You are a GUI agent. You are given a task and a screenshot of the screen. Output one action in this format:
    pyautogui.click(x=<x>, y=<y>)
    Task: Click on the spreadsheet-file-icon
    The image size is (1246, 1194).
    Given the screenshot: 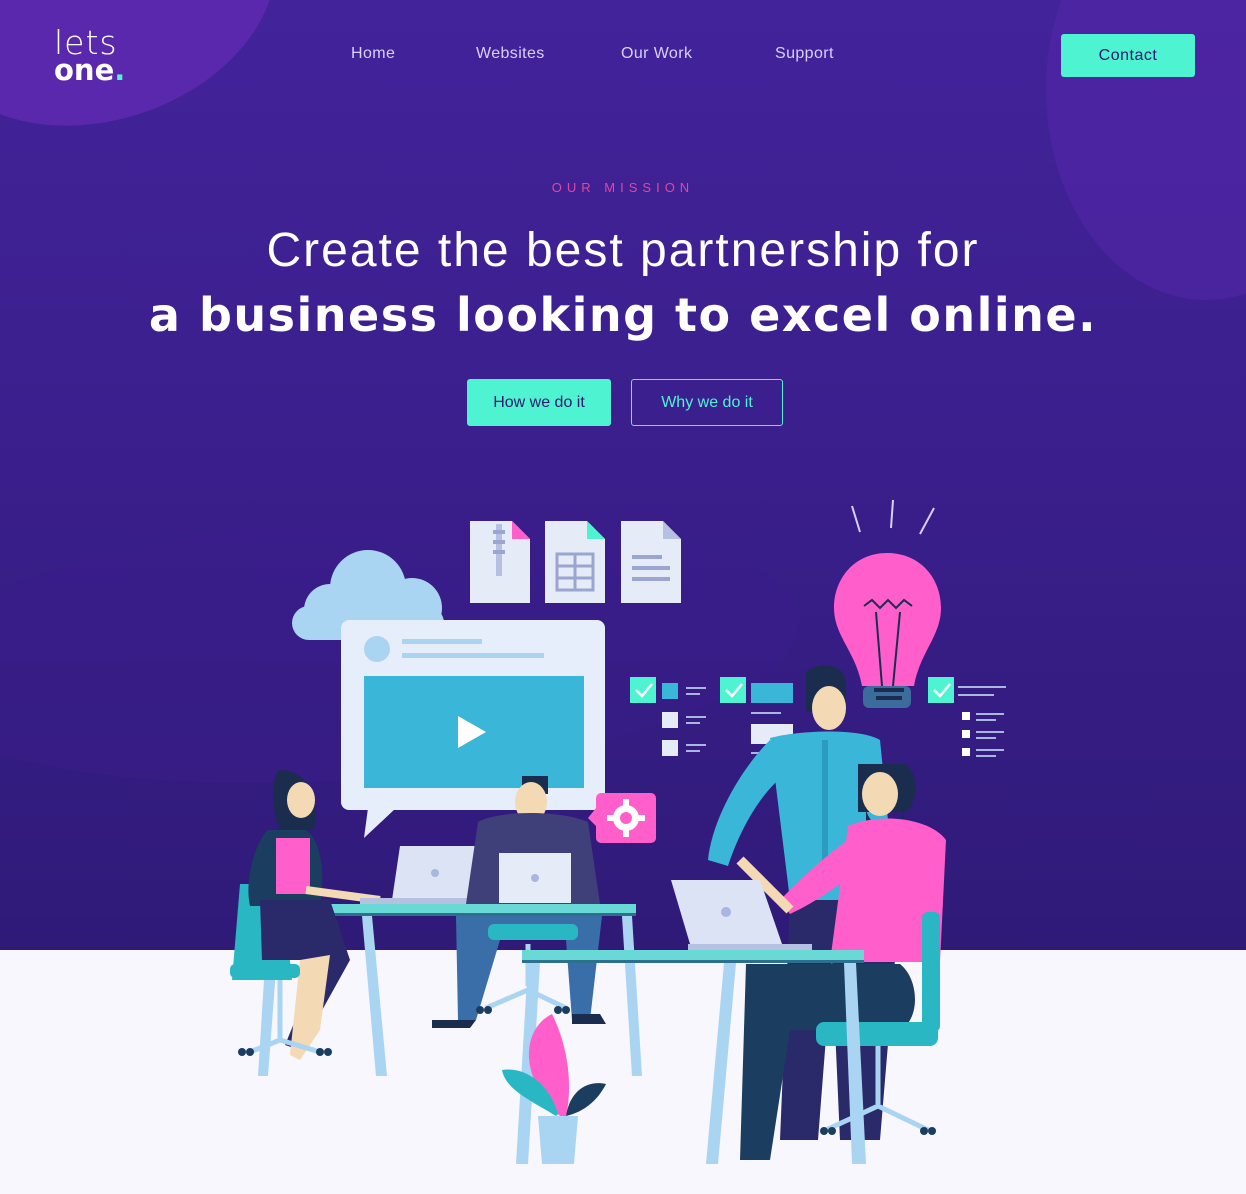 What is the action you would take?
    pyautogui.click(x=575, y=562)
    